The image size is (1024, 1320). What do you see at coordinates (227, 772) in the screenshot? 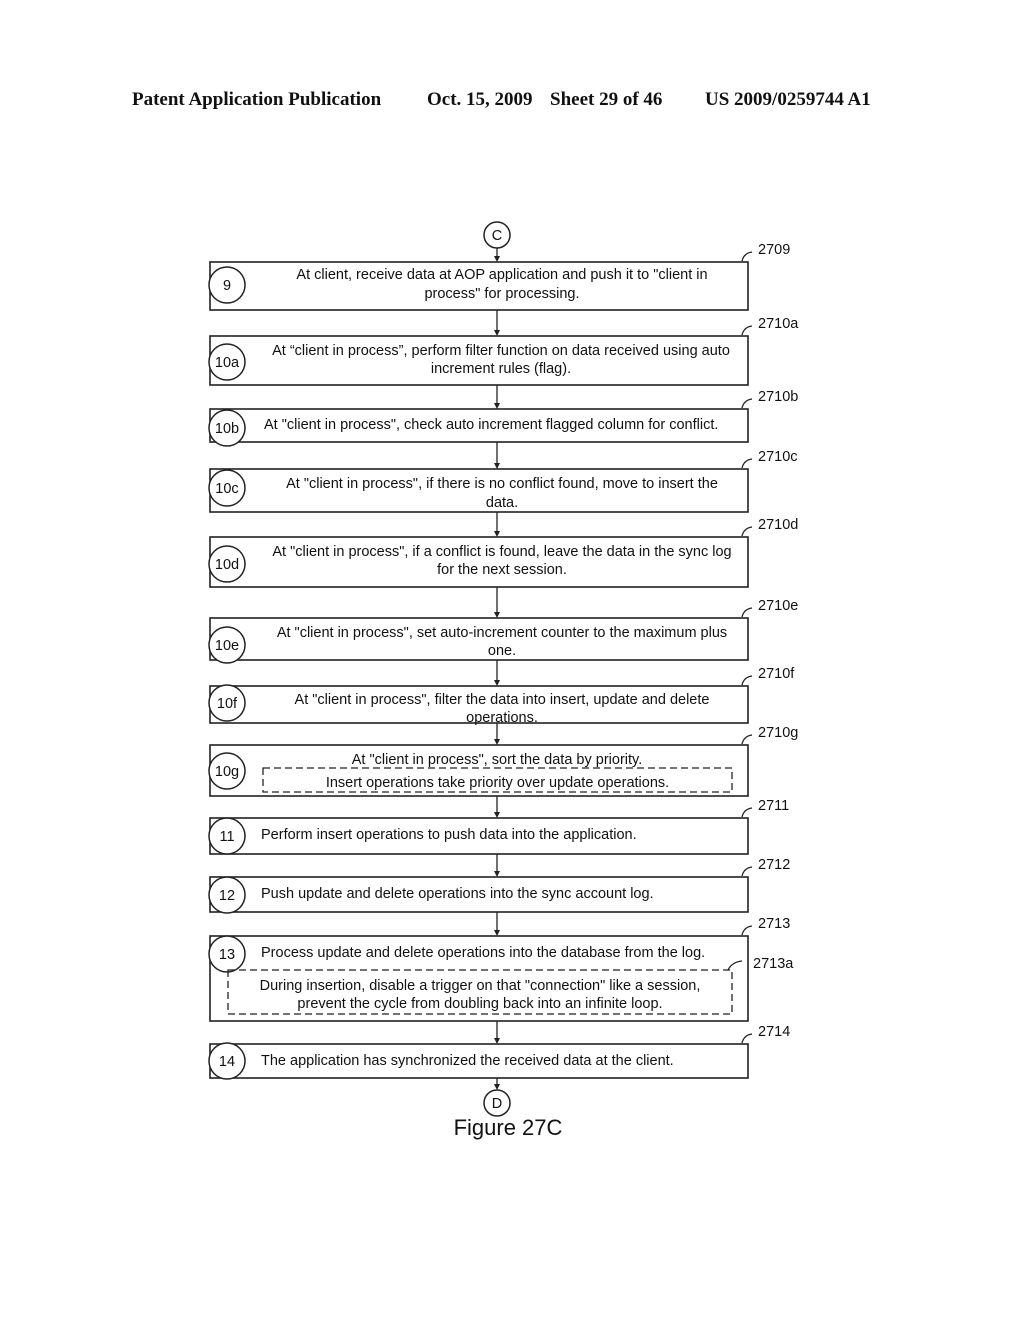
I see `step-number: 10g` at bounding box center [227, 772].